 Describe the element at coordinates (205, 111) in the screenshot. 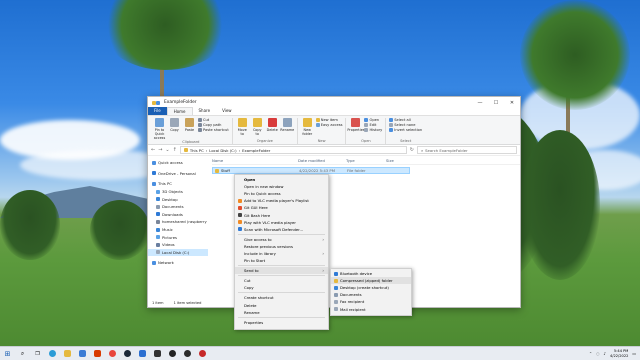

I see `tab-share: Share` at that location.